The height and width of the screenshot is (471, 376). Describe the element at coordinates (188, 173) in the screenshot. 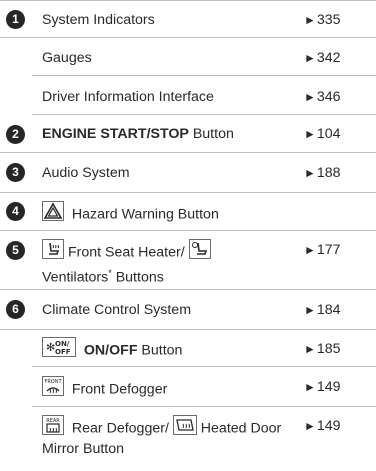

I see `index-row-audio-system: 3 Audio System ►188` at that location.